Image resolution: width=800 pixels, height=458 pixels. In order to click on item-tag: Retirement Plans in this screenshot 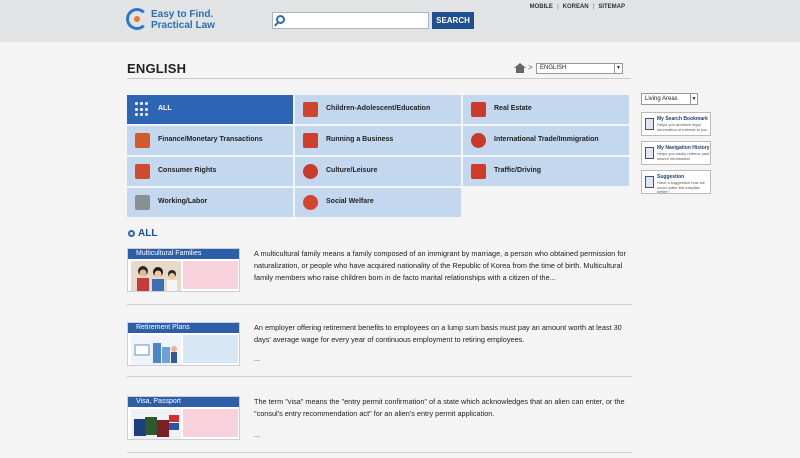, I will do `click(163, 327)`.